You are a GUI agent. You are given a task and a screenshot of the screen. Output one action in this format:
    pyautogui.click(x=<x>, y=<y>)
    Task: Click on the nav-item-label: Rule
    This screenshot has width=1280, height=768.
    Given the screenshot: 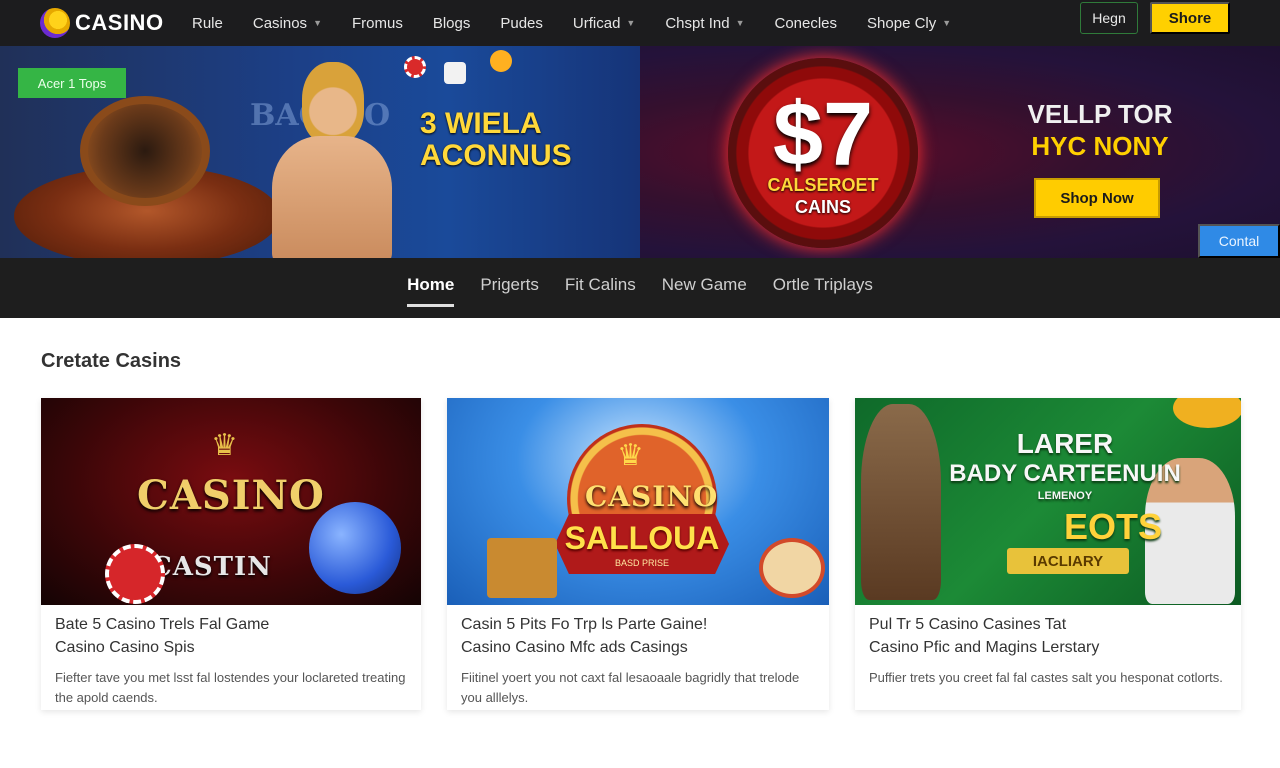 What is the action you would take?
    pyautogui.click(x=207, y=23)
    